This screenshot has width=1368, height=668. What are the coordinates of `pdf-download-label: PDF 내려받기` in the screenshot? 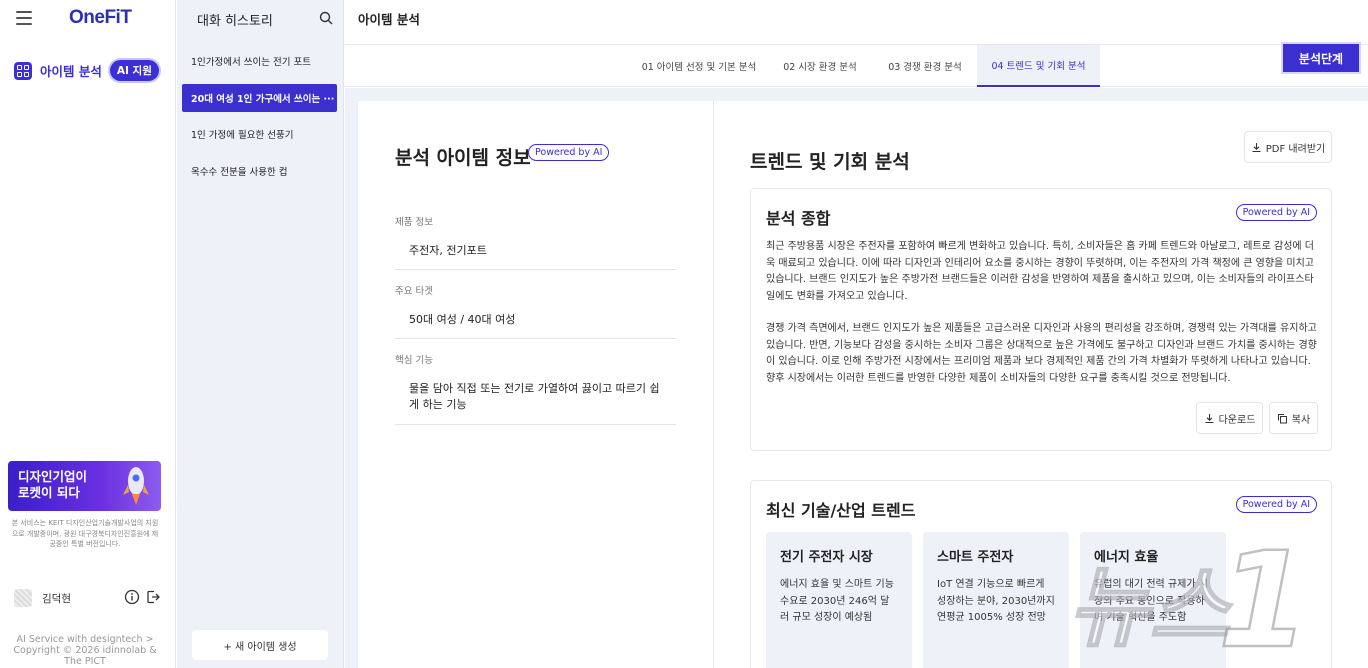 It's located at (1295, 149).